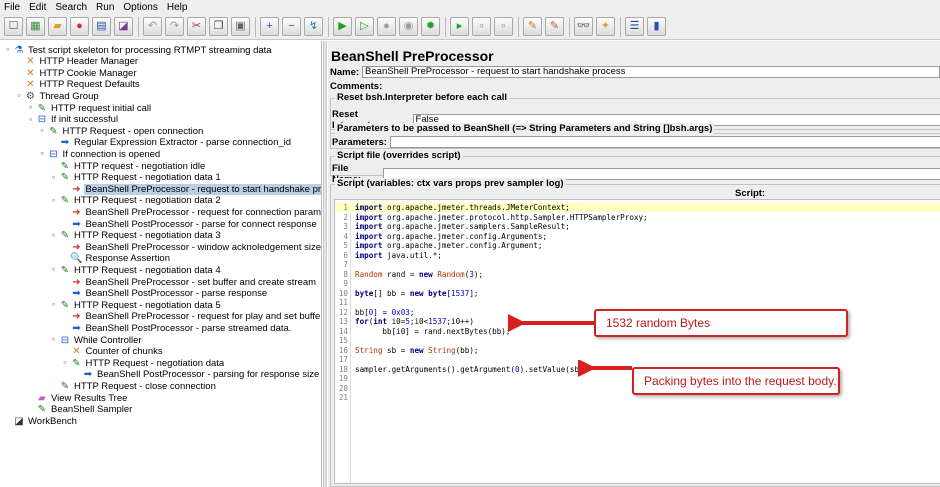  Describe the element at coordinates (122, 131) in the screenshot. I see `tree-node: ○ ✎ HTTP Request - open connection` at that location.